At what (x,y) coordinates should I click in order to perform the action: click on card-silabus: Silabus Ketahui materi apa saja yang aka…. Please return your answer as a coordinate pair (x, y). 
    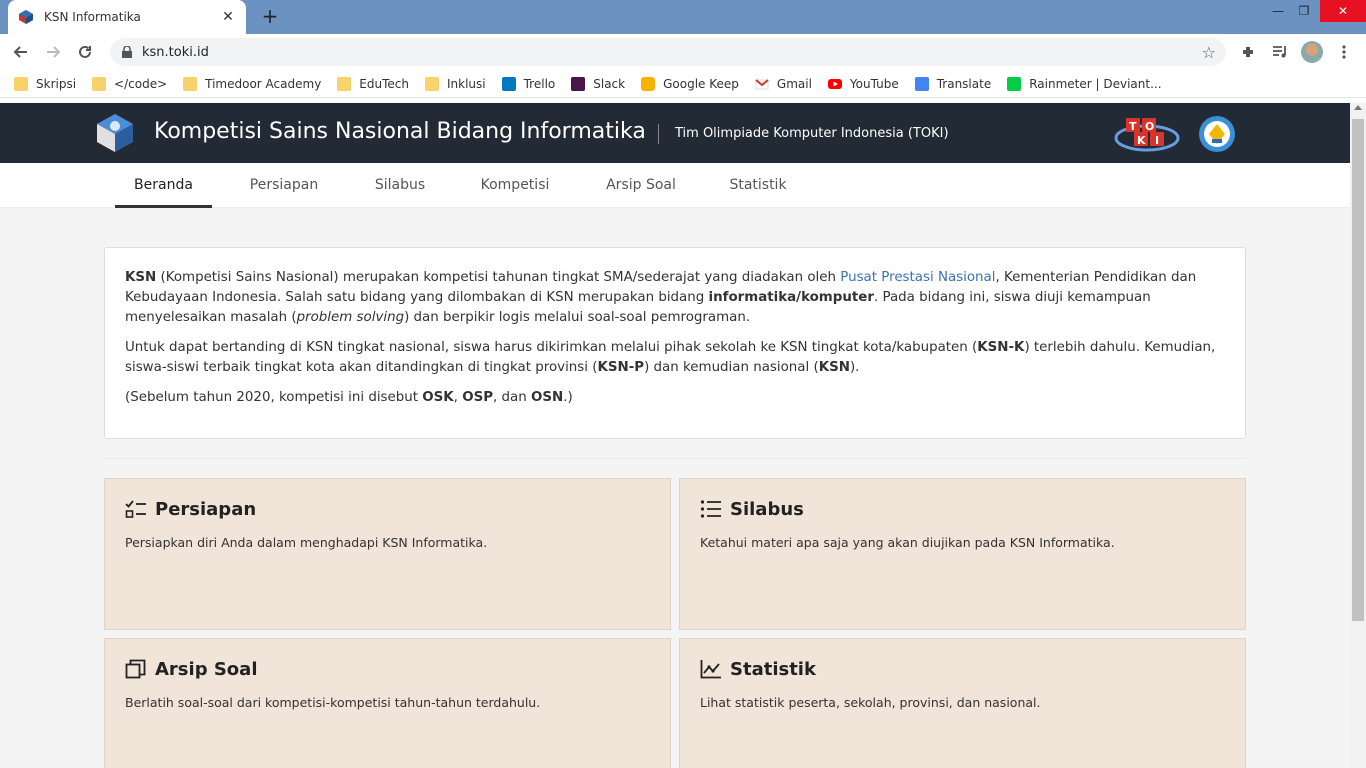
    Looking at the image, I should click on (962, 554).